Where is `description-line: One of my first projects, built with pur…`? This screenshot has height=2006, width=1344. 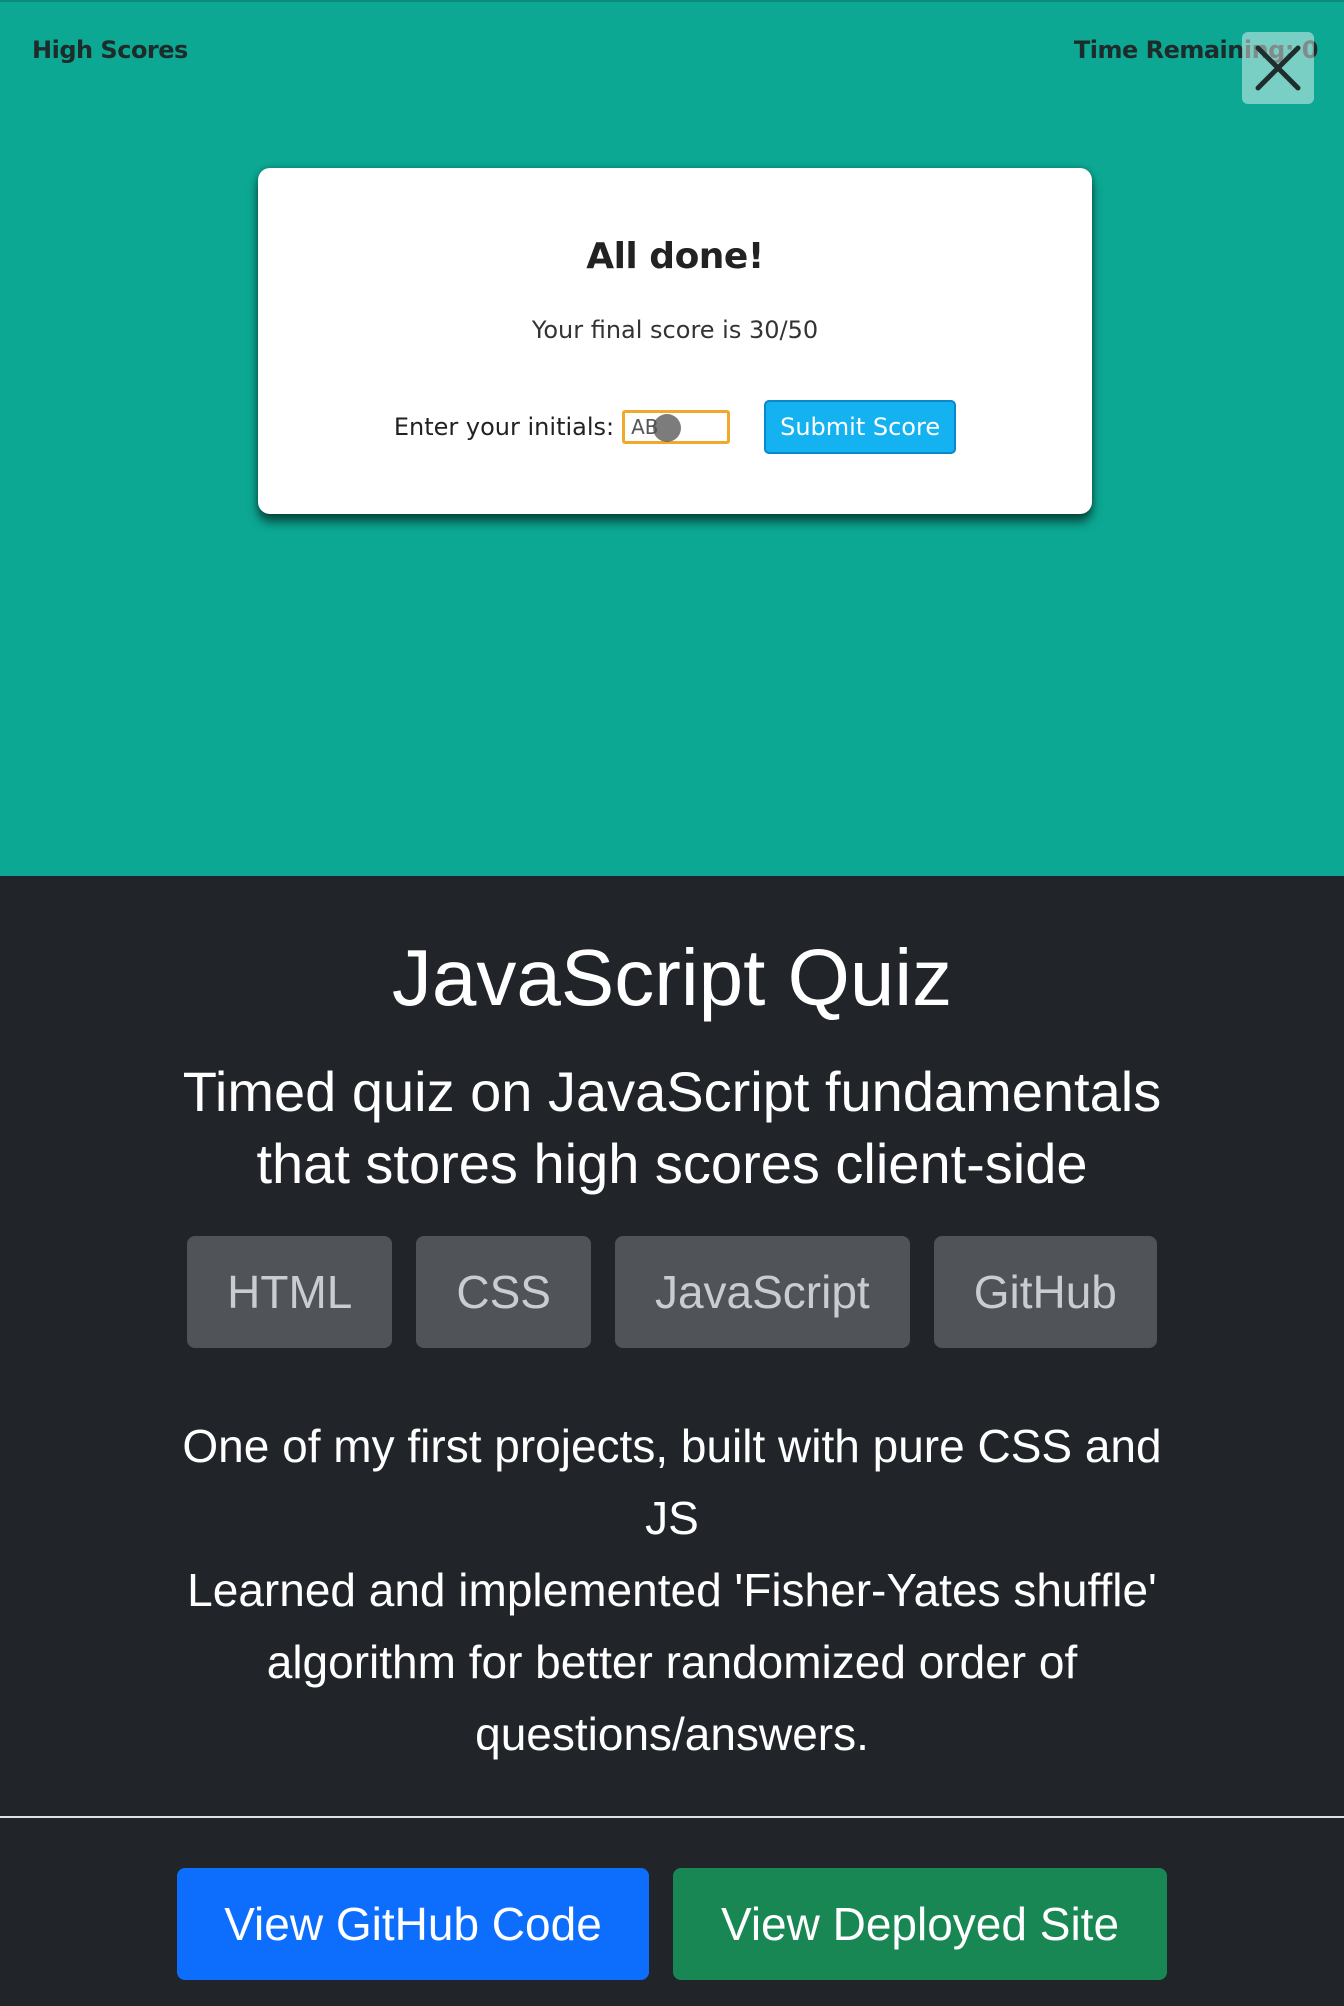
description-line: One of my first projects, built with pur… is located at coordinates (672, 1482).